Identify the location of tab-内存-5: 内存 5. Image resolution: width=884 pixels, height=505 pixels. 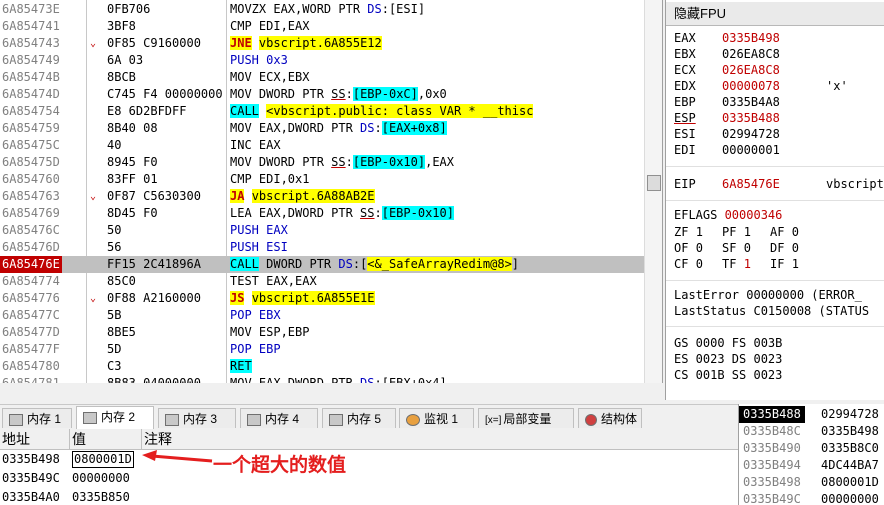
(359, 418).